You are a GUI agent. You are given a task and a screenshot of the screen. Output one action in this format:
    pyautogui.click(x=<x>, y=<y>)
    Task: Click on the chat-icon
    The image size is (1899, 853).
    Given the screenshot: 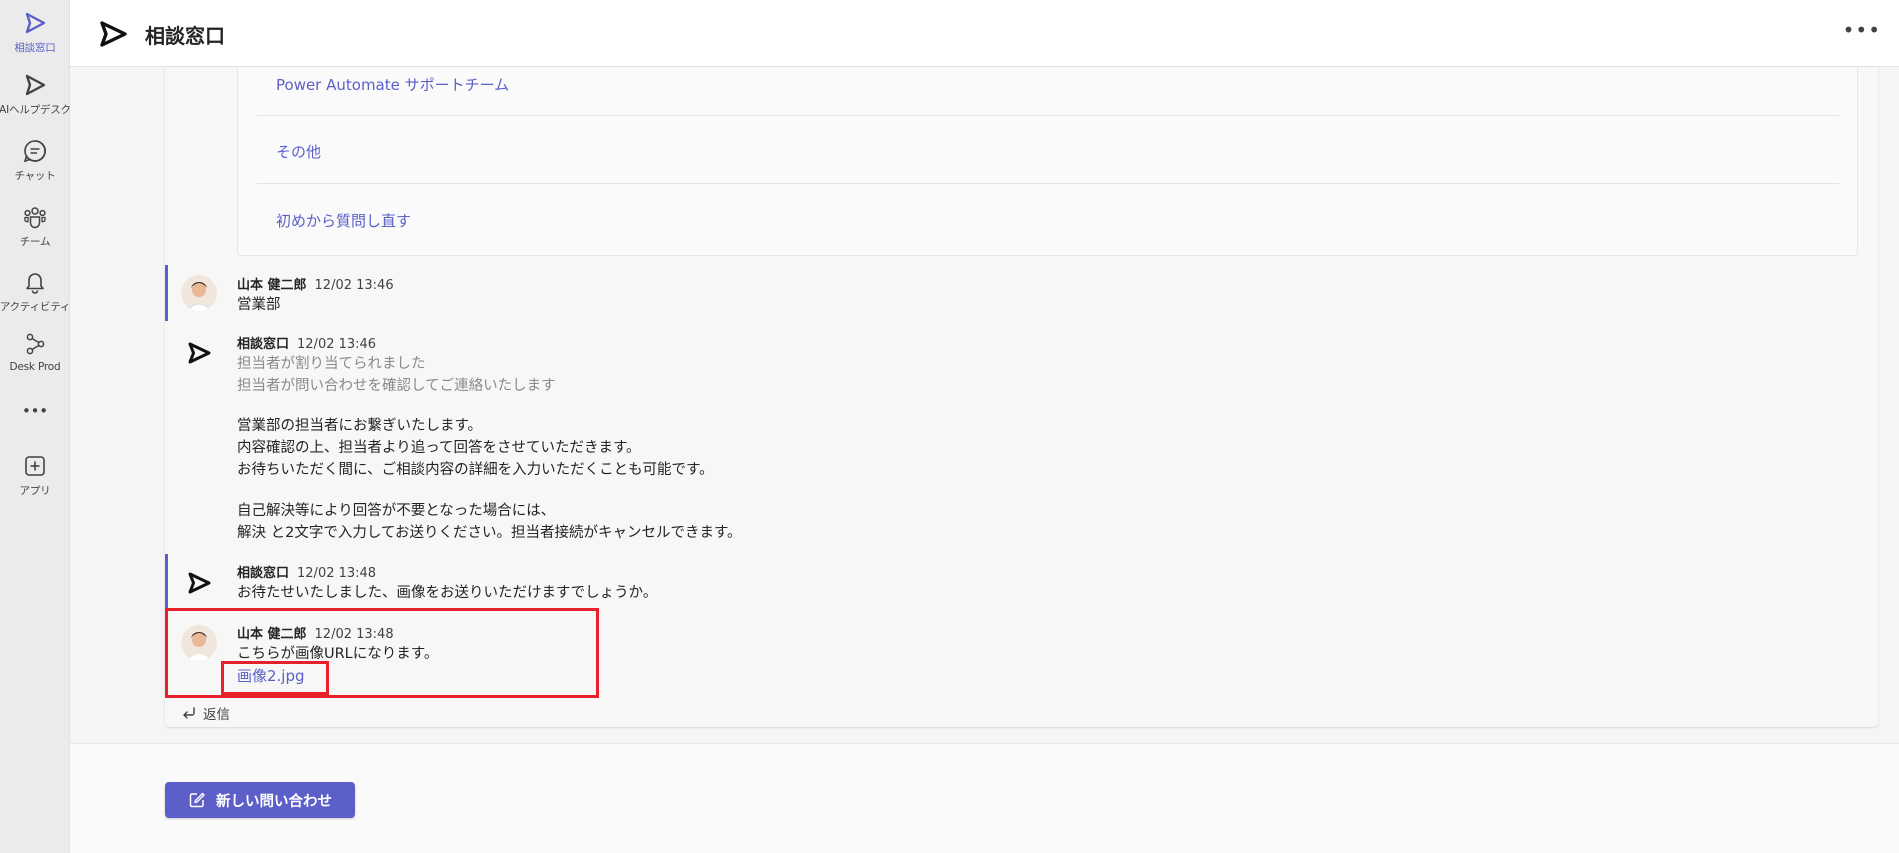 What is the action you would take?
    pyautogui.click(x=34, y=151)
    